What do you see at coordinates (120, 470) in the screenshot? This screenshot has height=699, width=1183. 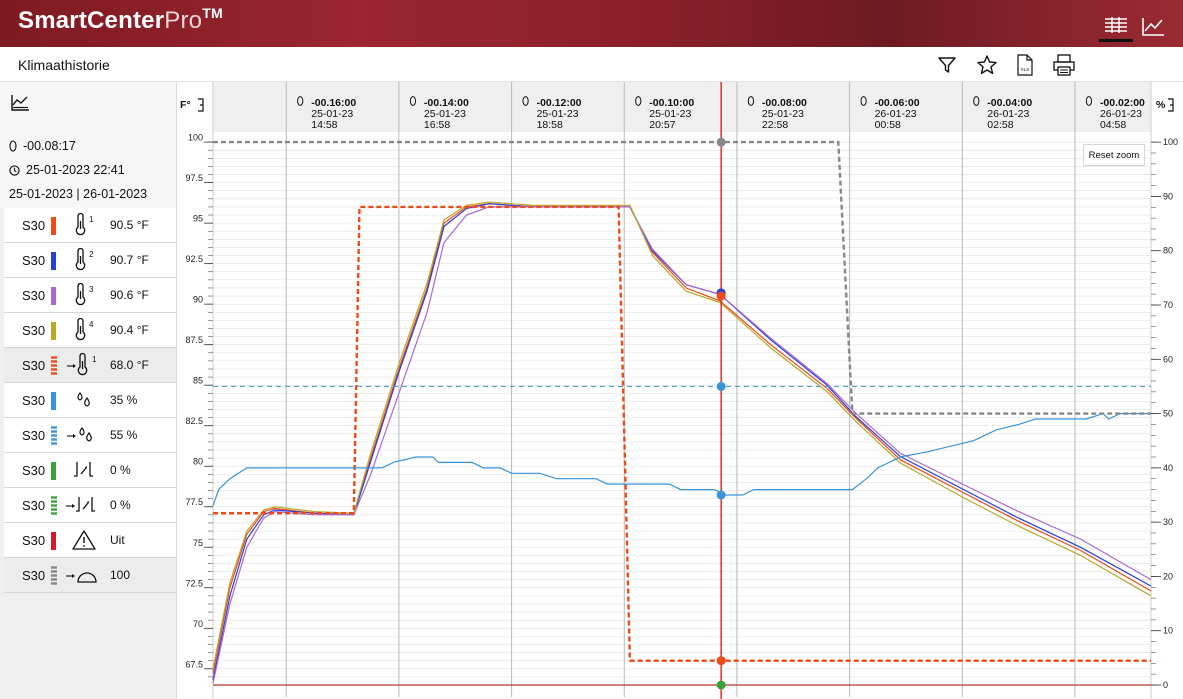 I see `sensor-value: 0 %` at bounding box center [120, 470].